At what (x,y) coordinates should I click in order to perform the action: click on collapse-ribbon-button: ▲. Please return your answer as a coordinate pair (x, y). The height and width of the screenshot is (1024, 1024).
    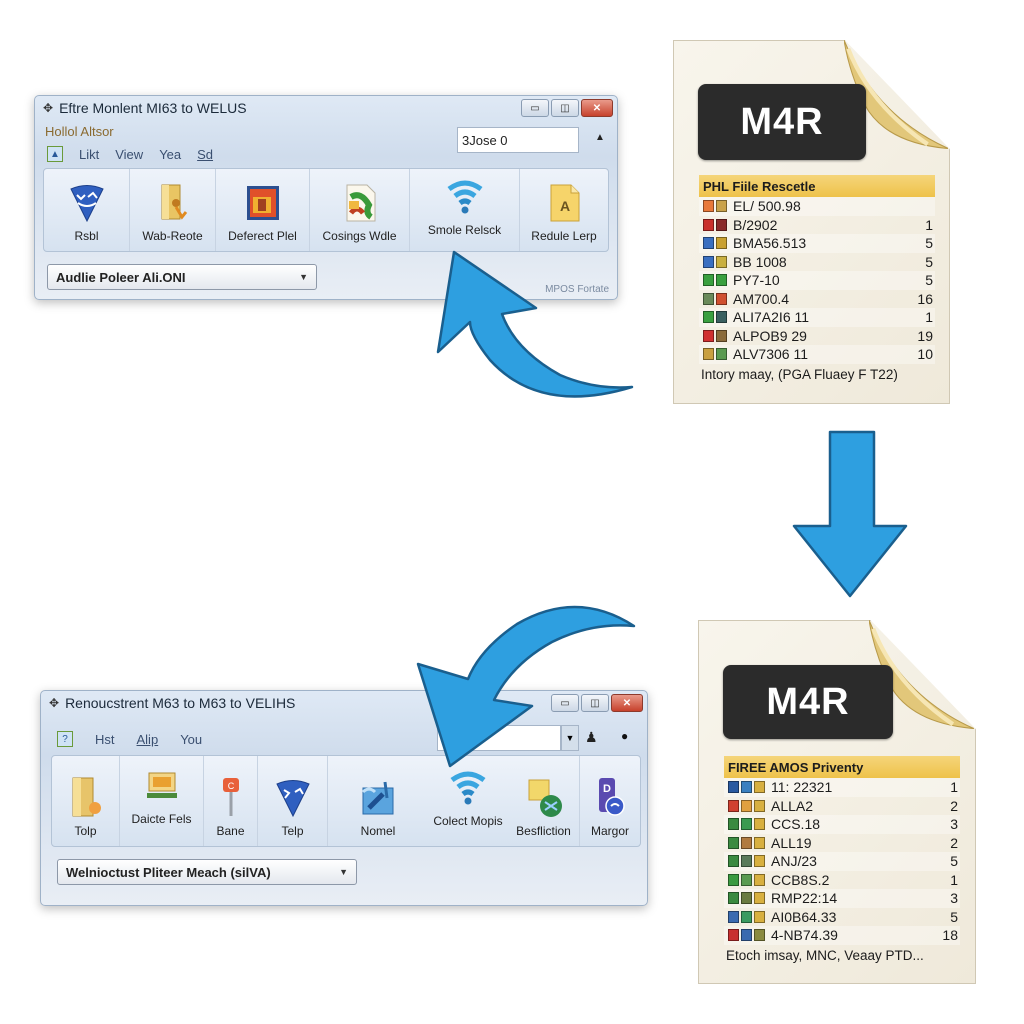
    Looking at the image, I should click on (600, 137).